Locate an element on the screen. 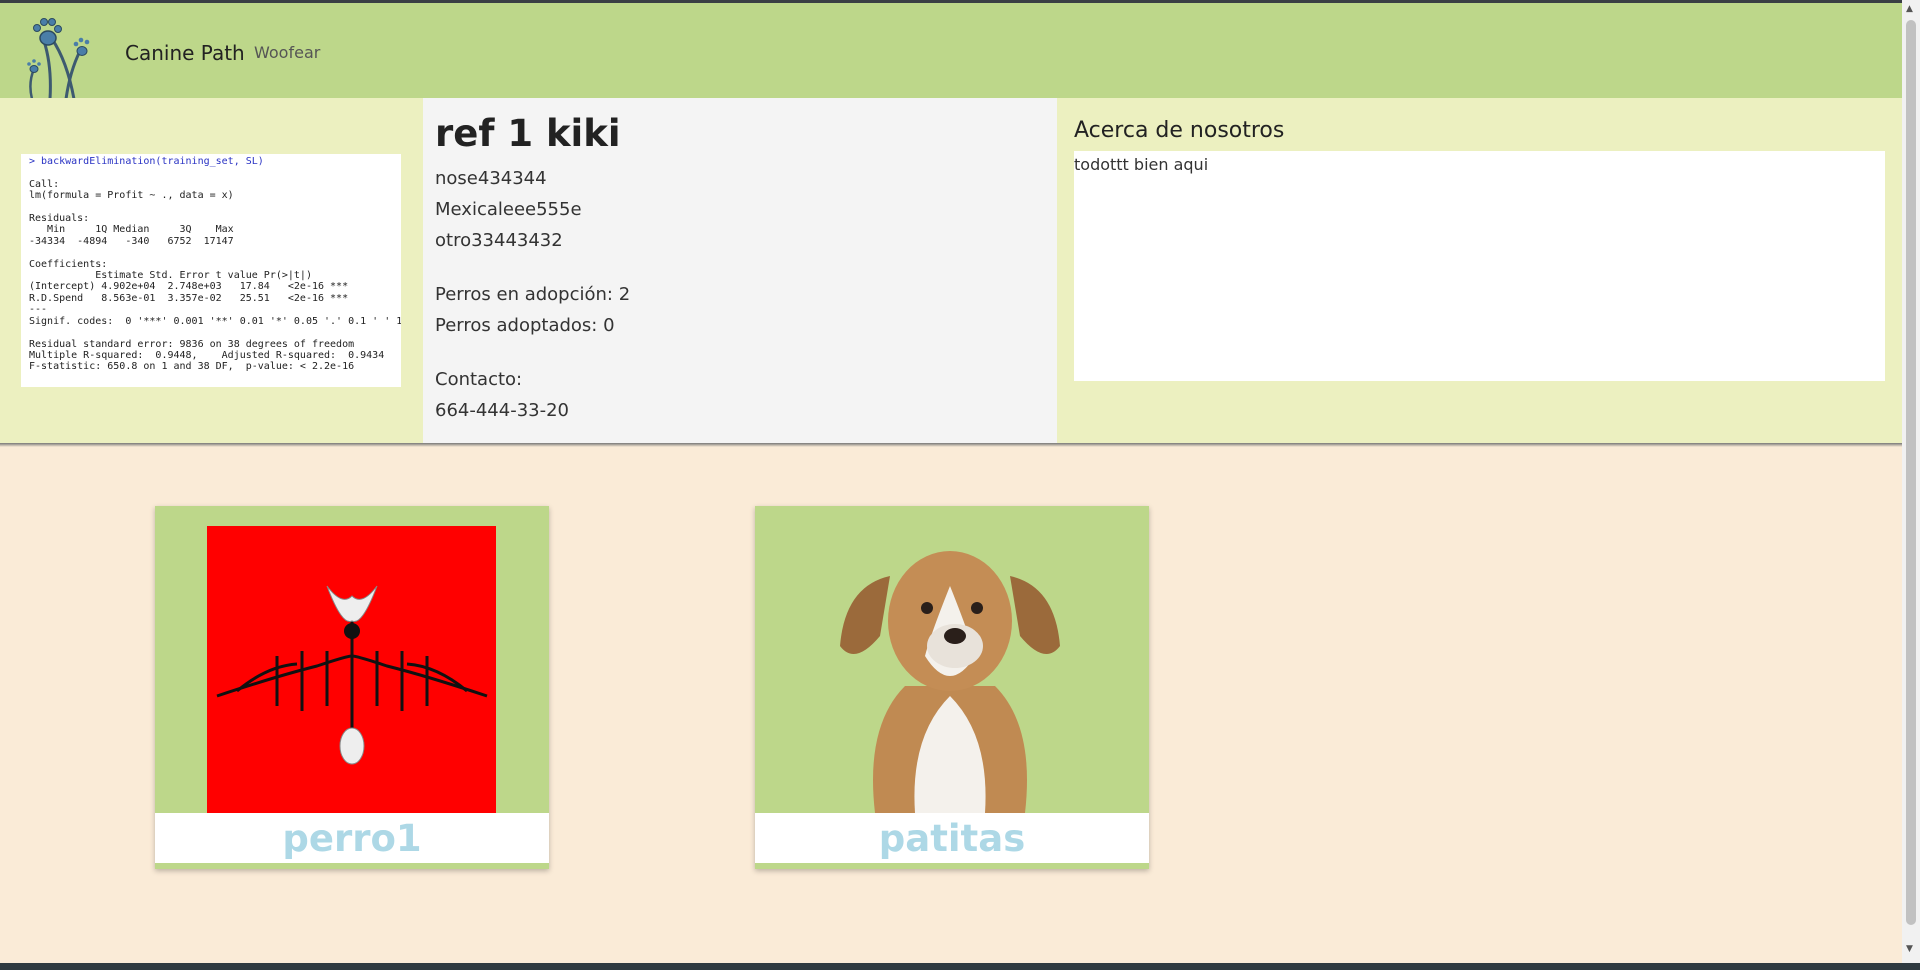 This screenshot has height=970, width=1920. band-shadow is located at coordinates (951, 445).